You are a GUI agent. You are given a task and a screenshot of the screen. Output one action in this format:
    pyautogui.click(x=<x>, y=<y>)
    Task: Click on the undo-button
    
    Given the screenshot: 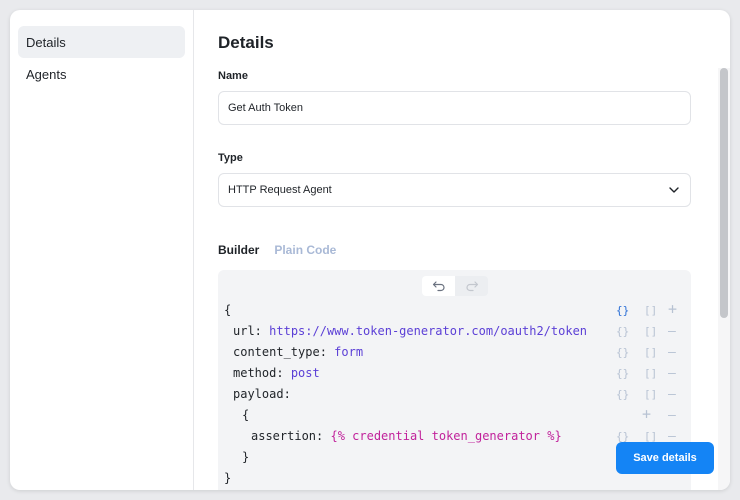 What is the action you would take?
    pyautogui.click(x=438, y=286)
    